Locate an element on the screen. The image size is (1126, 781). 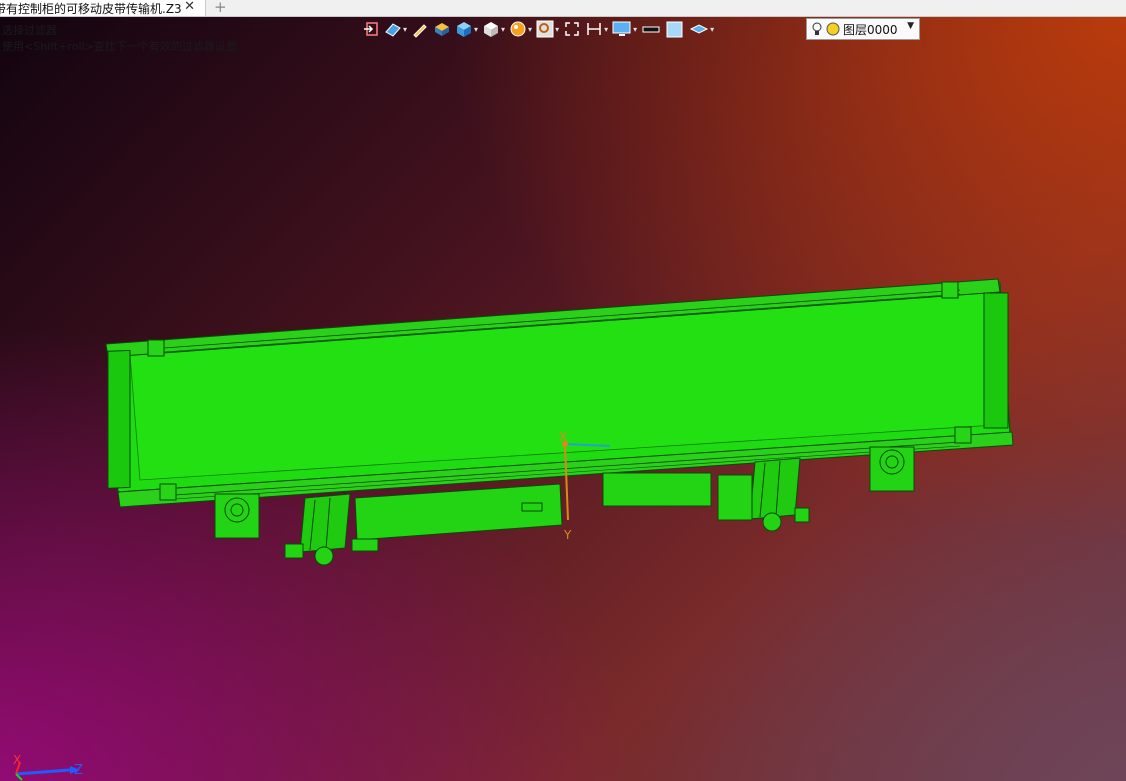
triad-label-x: X is located at coordinates (17, 760).